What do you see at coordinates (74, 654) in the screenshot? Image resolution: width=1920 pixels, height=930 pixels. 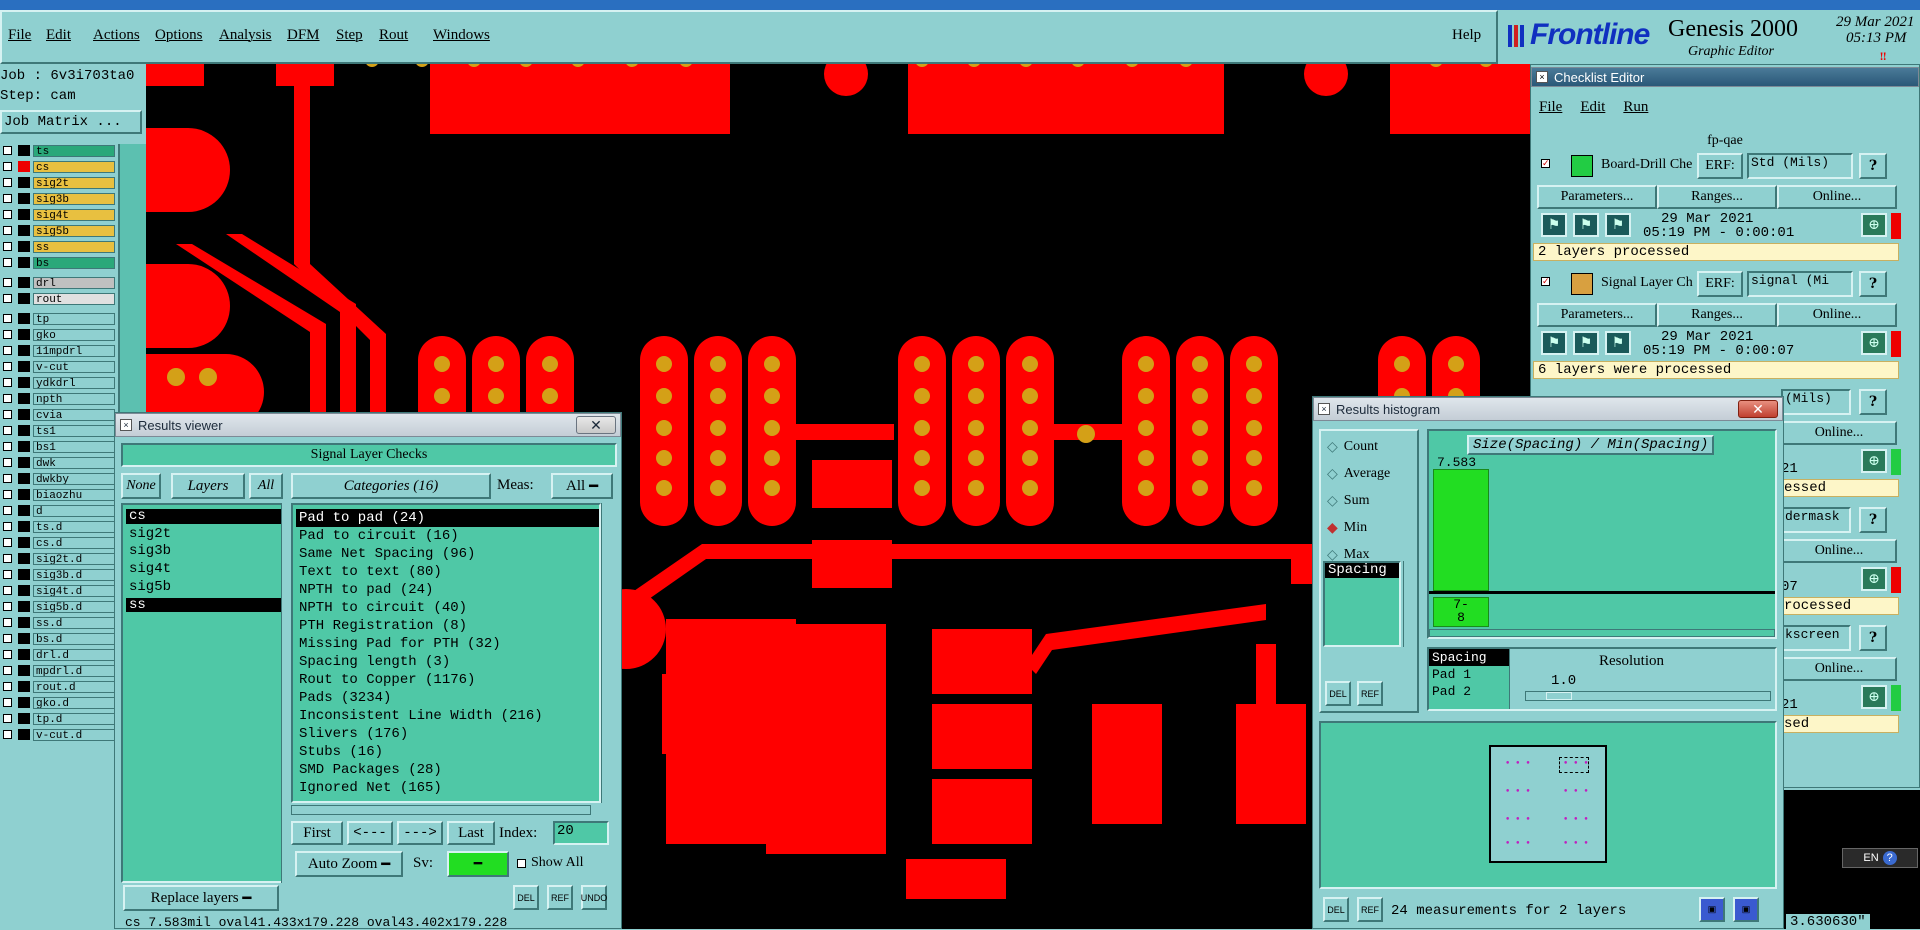 I see `layer-name: drl.d` at bounding box center [74, 654].